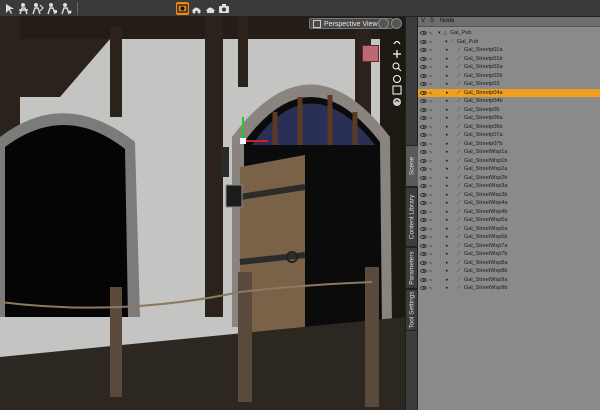 This screenshot has width=600, height=410. What do you see at coordinates (509, 135) in the screenshot?
I see `scene-node-row: ↖ ▸ ⟋ Gal_Streetp07a` at bounding box center [509, 135].